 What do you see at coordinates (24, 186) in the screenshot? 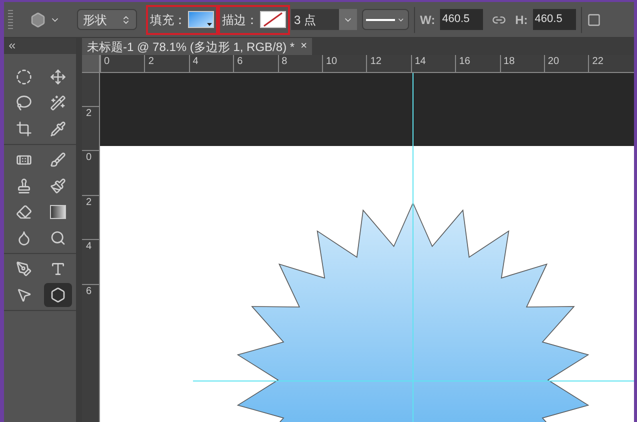
I see `stamp-icon` at bounding box center [24, 186].